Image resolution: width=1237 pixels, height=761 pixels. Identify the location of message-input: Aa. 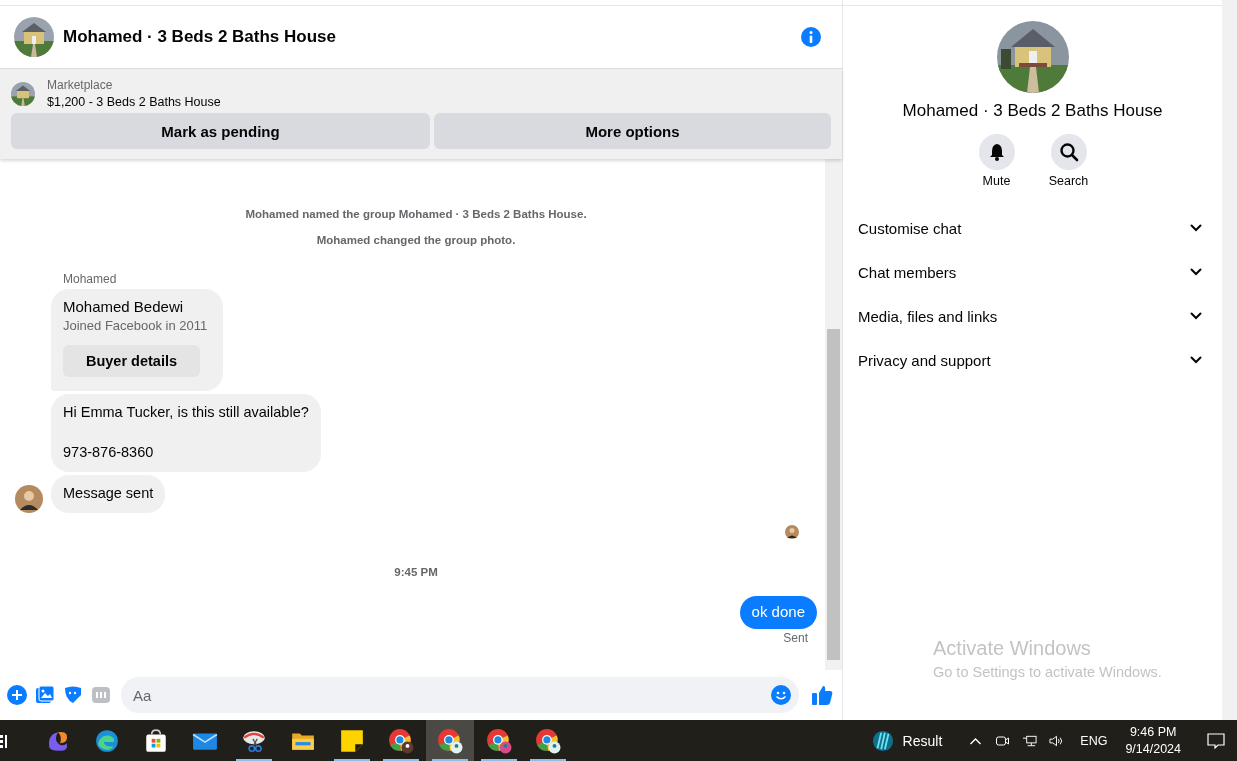
(460, 695).